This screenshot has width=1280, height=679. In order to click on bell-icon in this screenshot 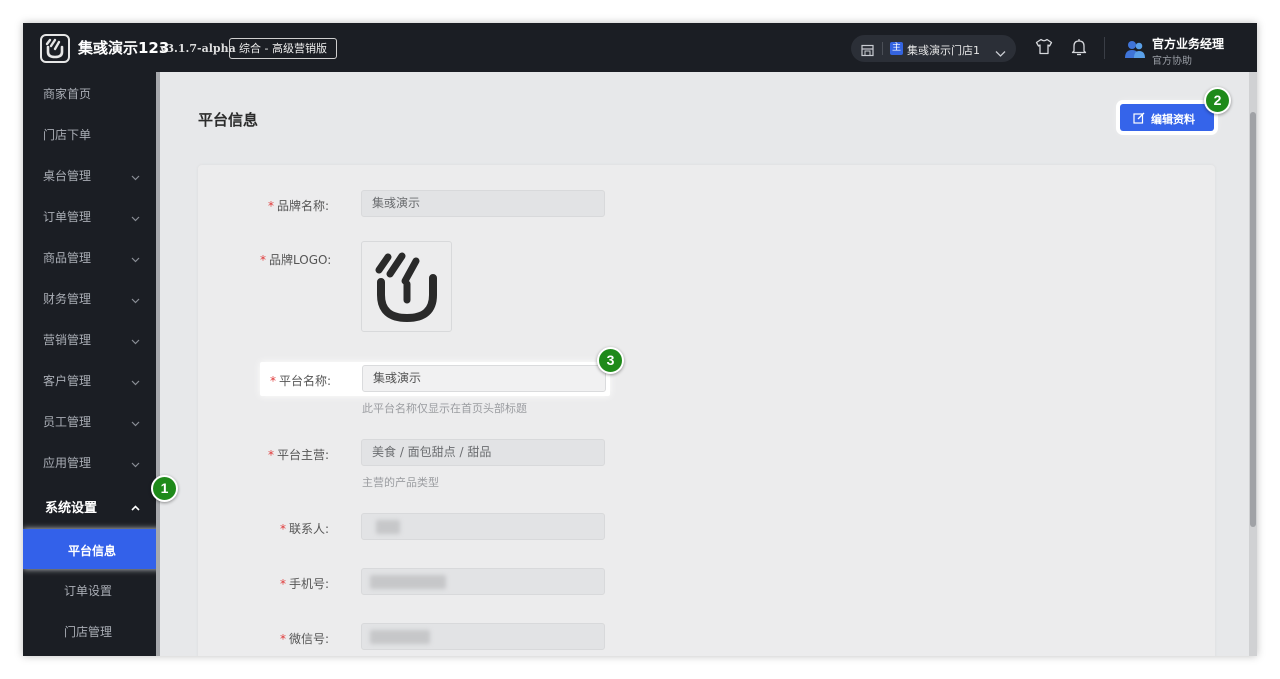, I will do `click(1079, 49)`.